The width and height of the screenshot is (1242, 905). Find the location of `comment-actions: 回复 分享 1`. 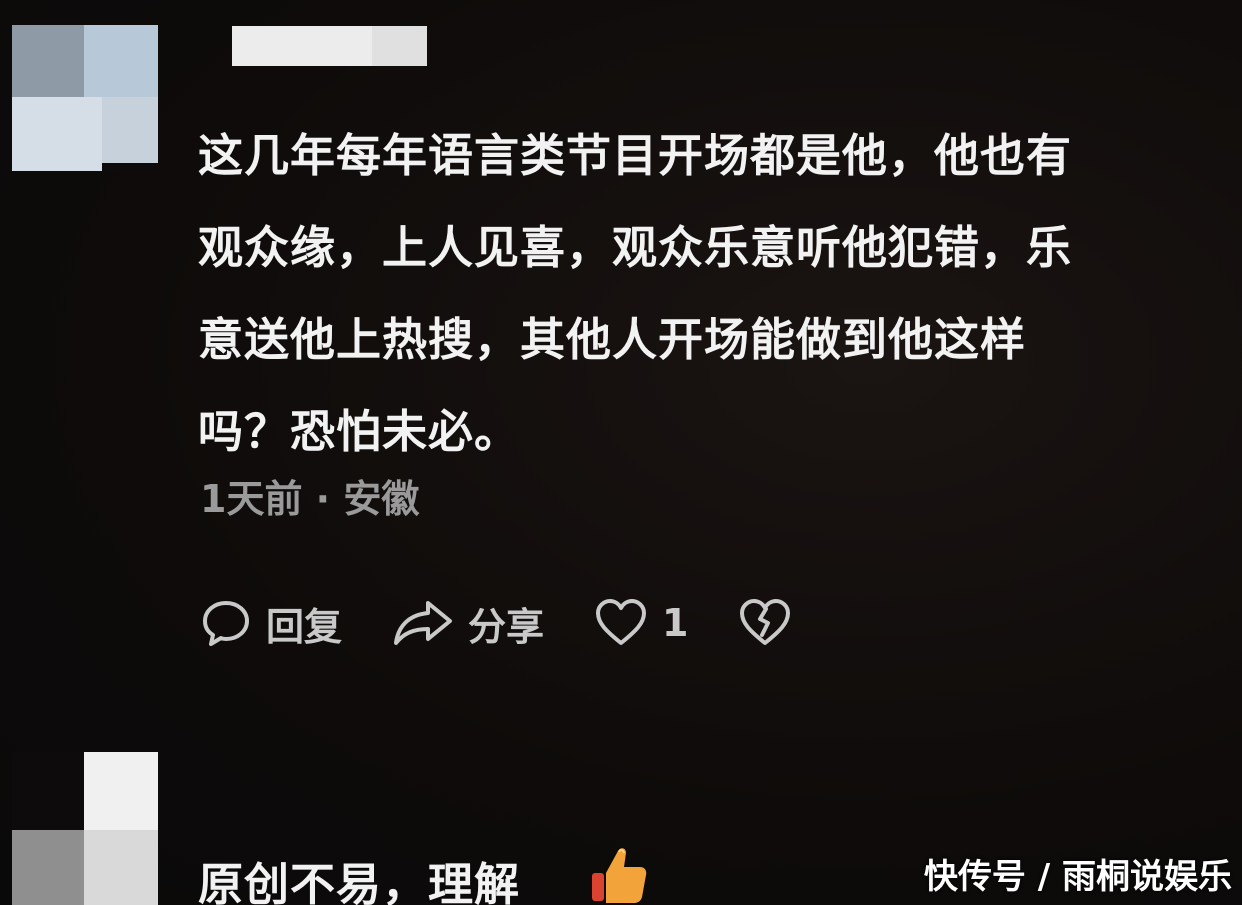

comment-actions: 回复 分享 1 is located at coordinates (521, 623).